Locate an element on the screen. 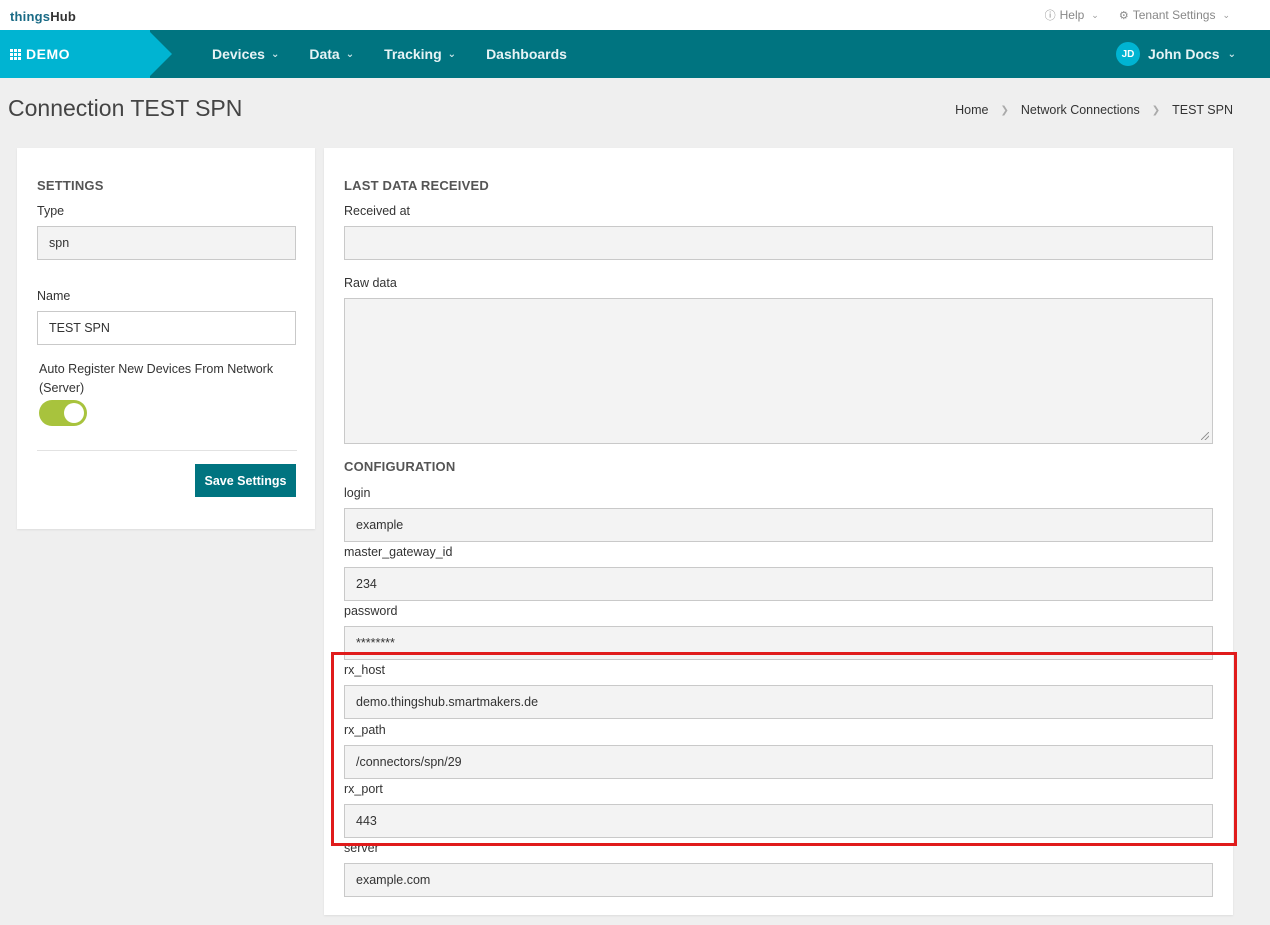 Image resolution: width=1270 pixels, height=925 pixels. tenant-settings-label: Tenant Settings is located at coordinates (1174, 15).